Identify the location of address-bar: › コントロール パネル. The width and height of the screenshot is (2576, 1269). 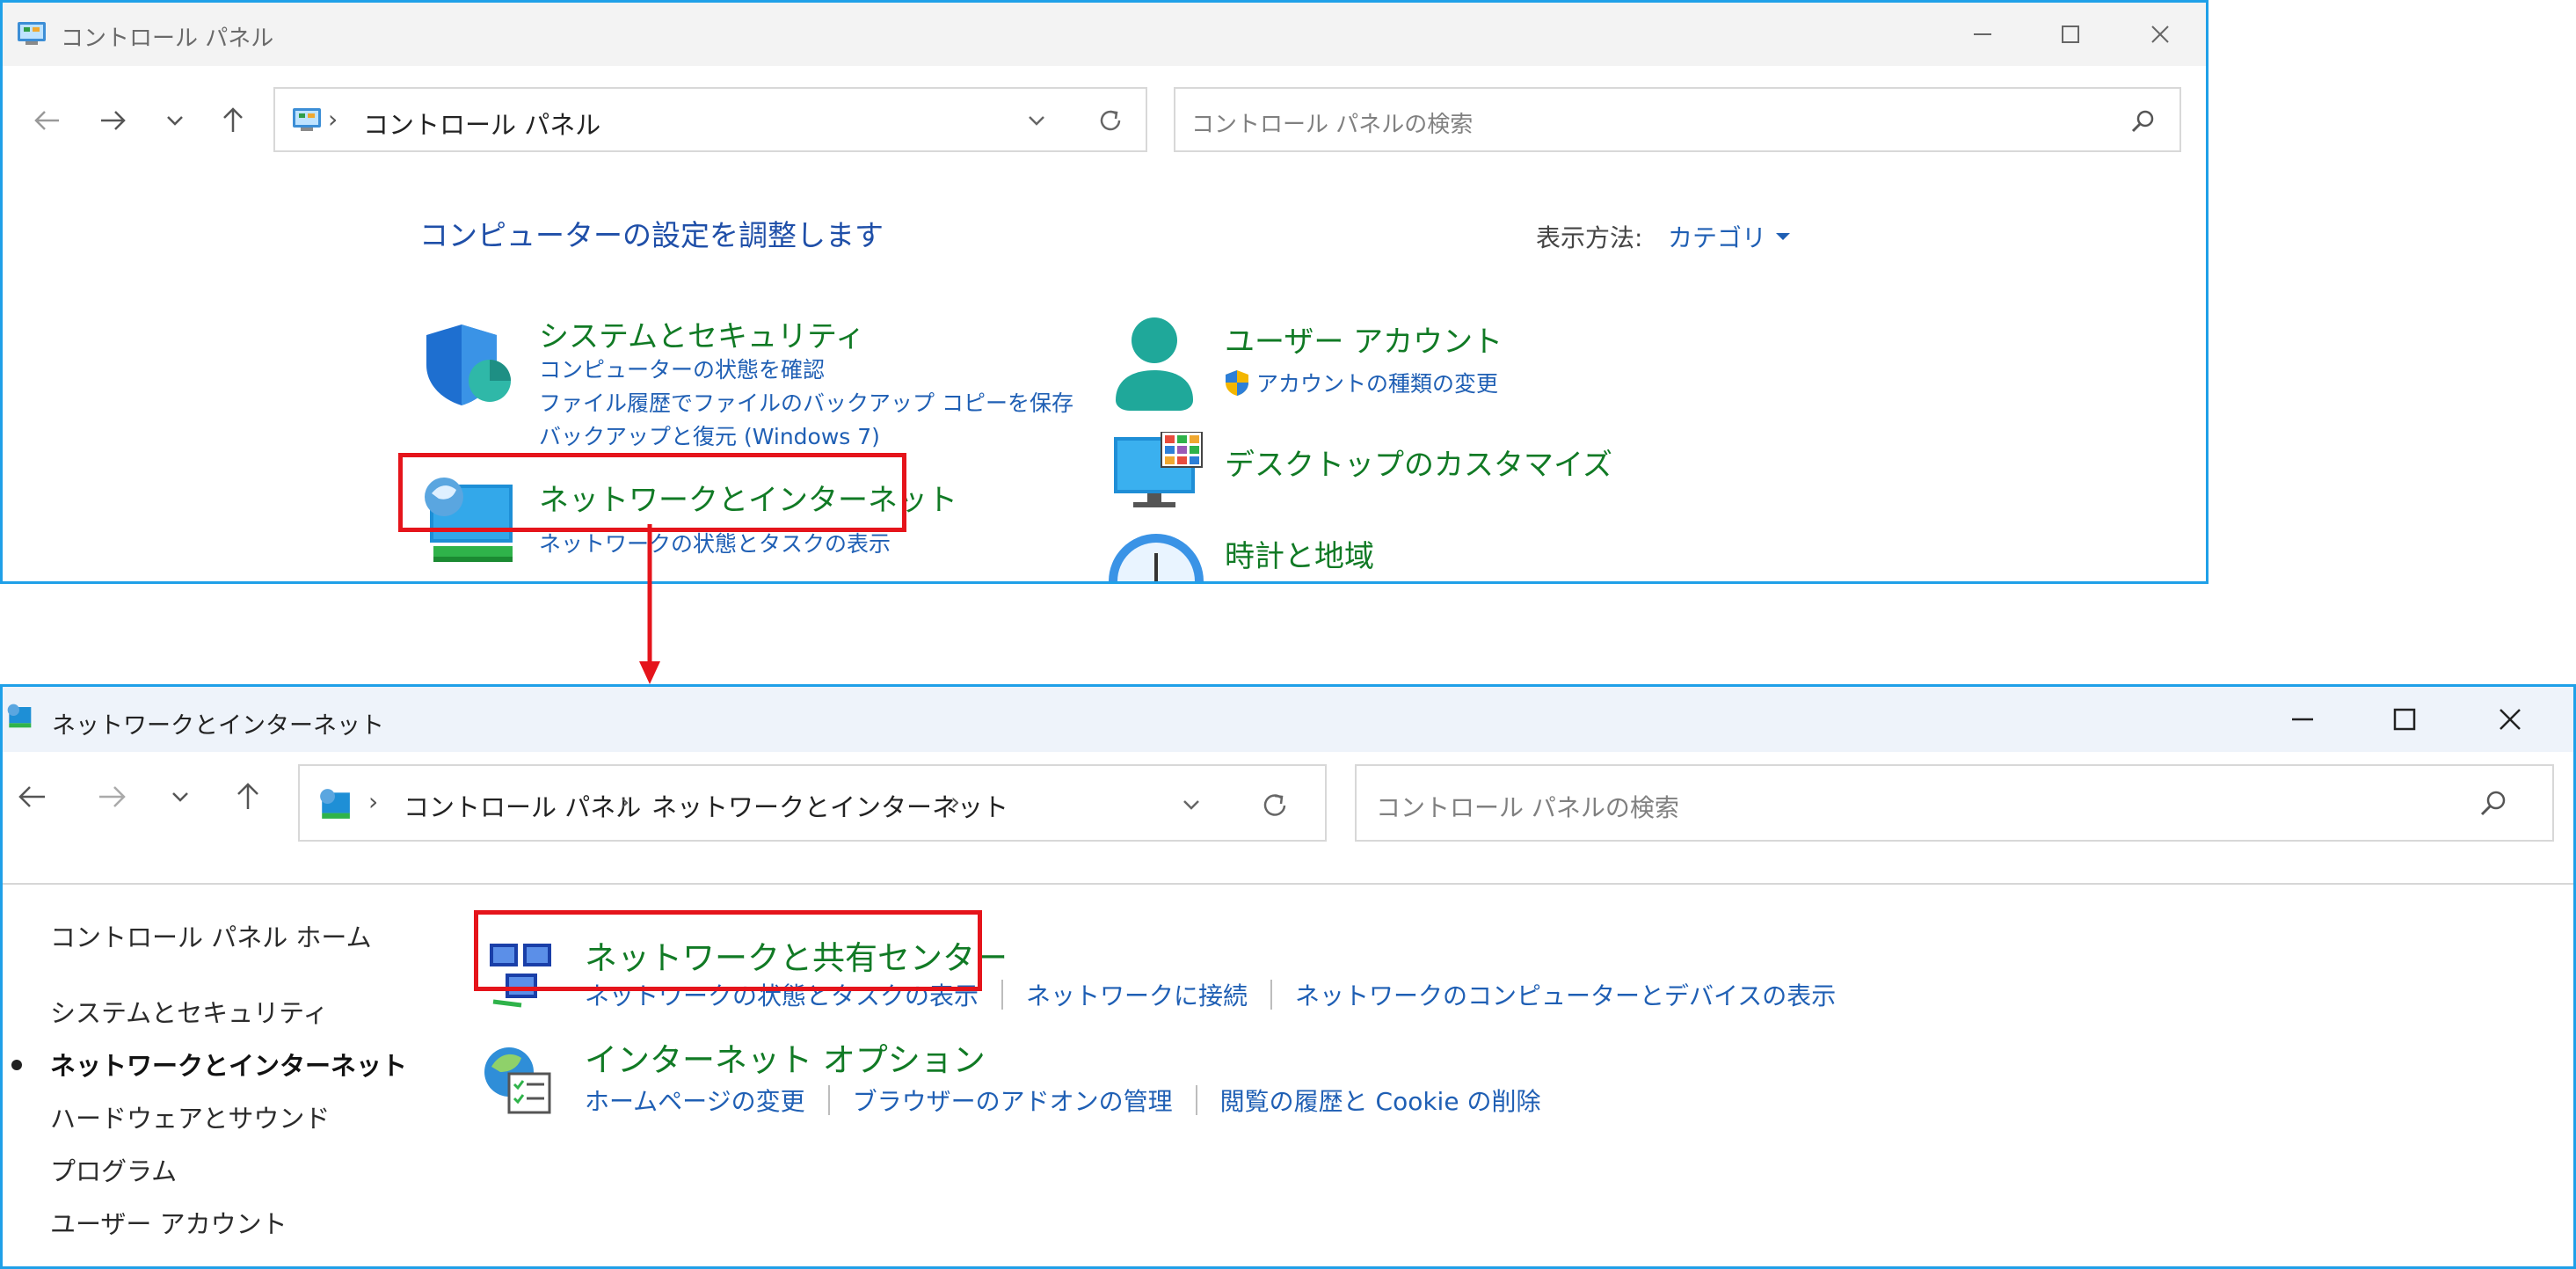
(710, 119).